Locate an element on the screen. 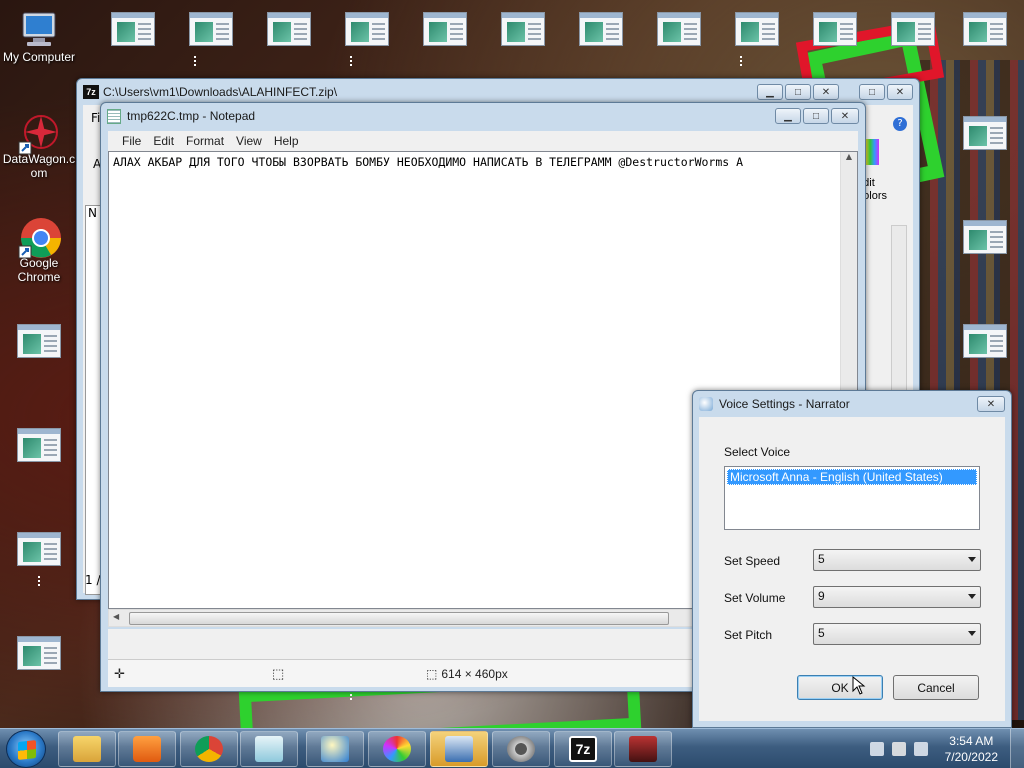 This screenshot has height=768, width=1024. cancel-button: Cancel is located at coordinates (936, 687).